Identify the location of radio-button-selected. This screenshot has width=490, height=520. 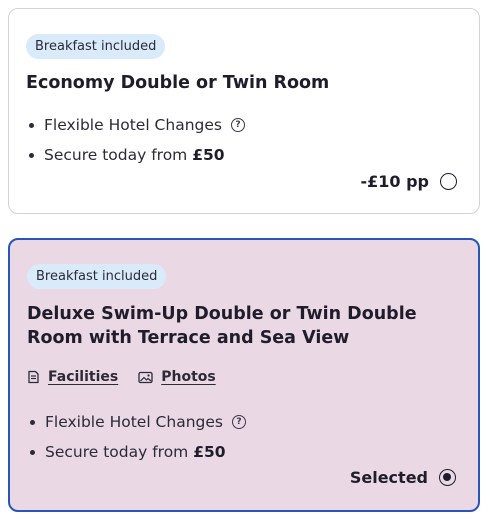
(447, 477).